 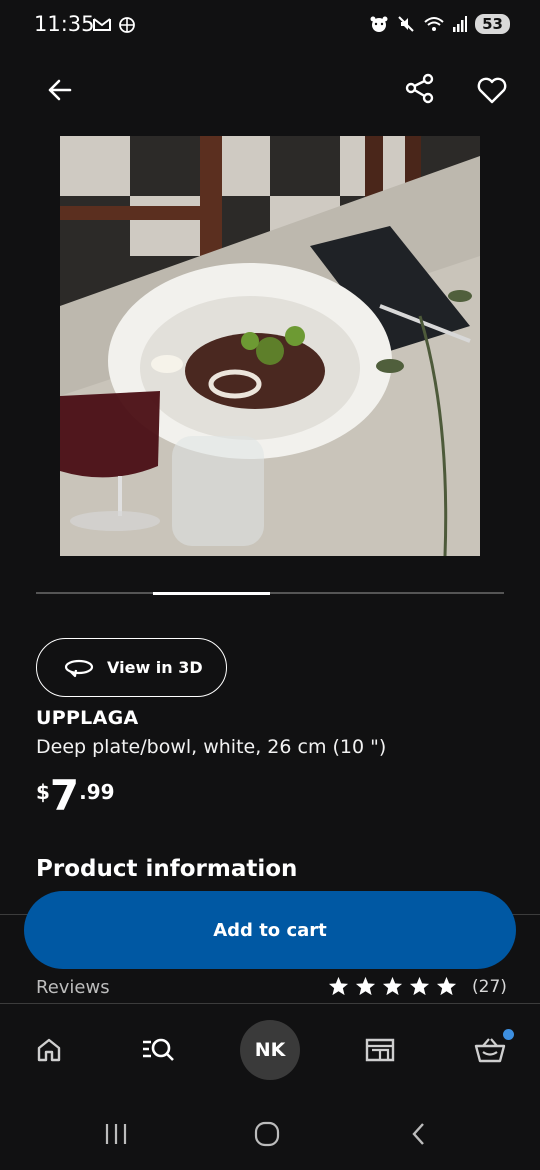 I want to click on price-integer: 7, so click(x=64, y=795).